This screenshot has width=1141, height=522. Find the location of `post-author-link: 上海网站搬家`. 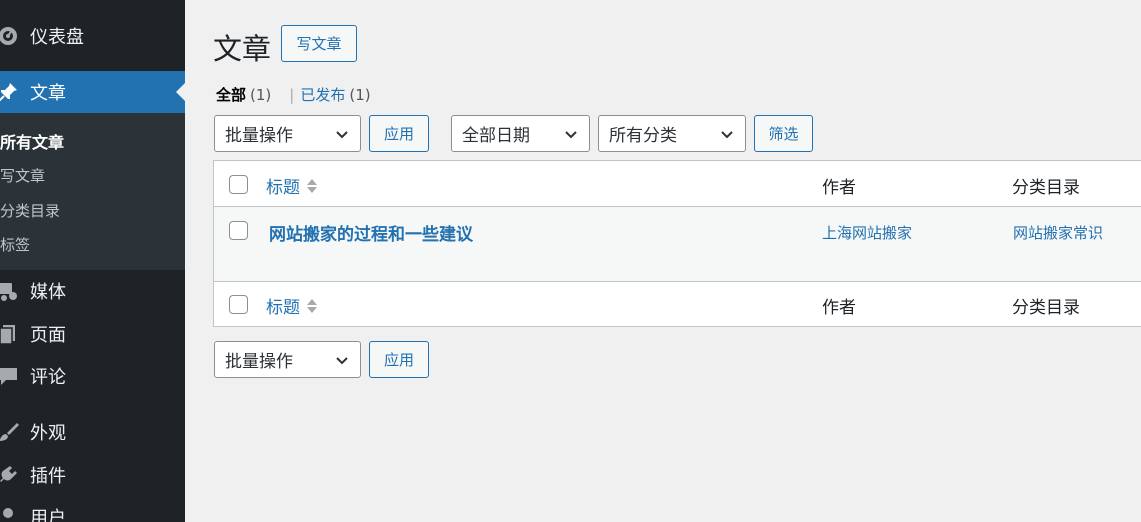

post-author-link: 上海网站搬家 is located at coordinates (867, 232).